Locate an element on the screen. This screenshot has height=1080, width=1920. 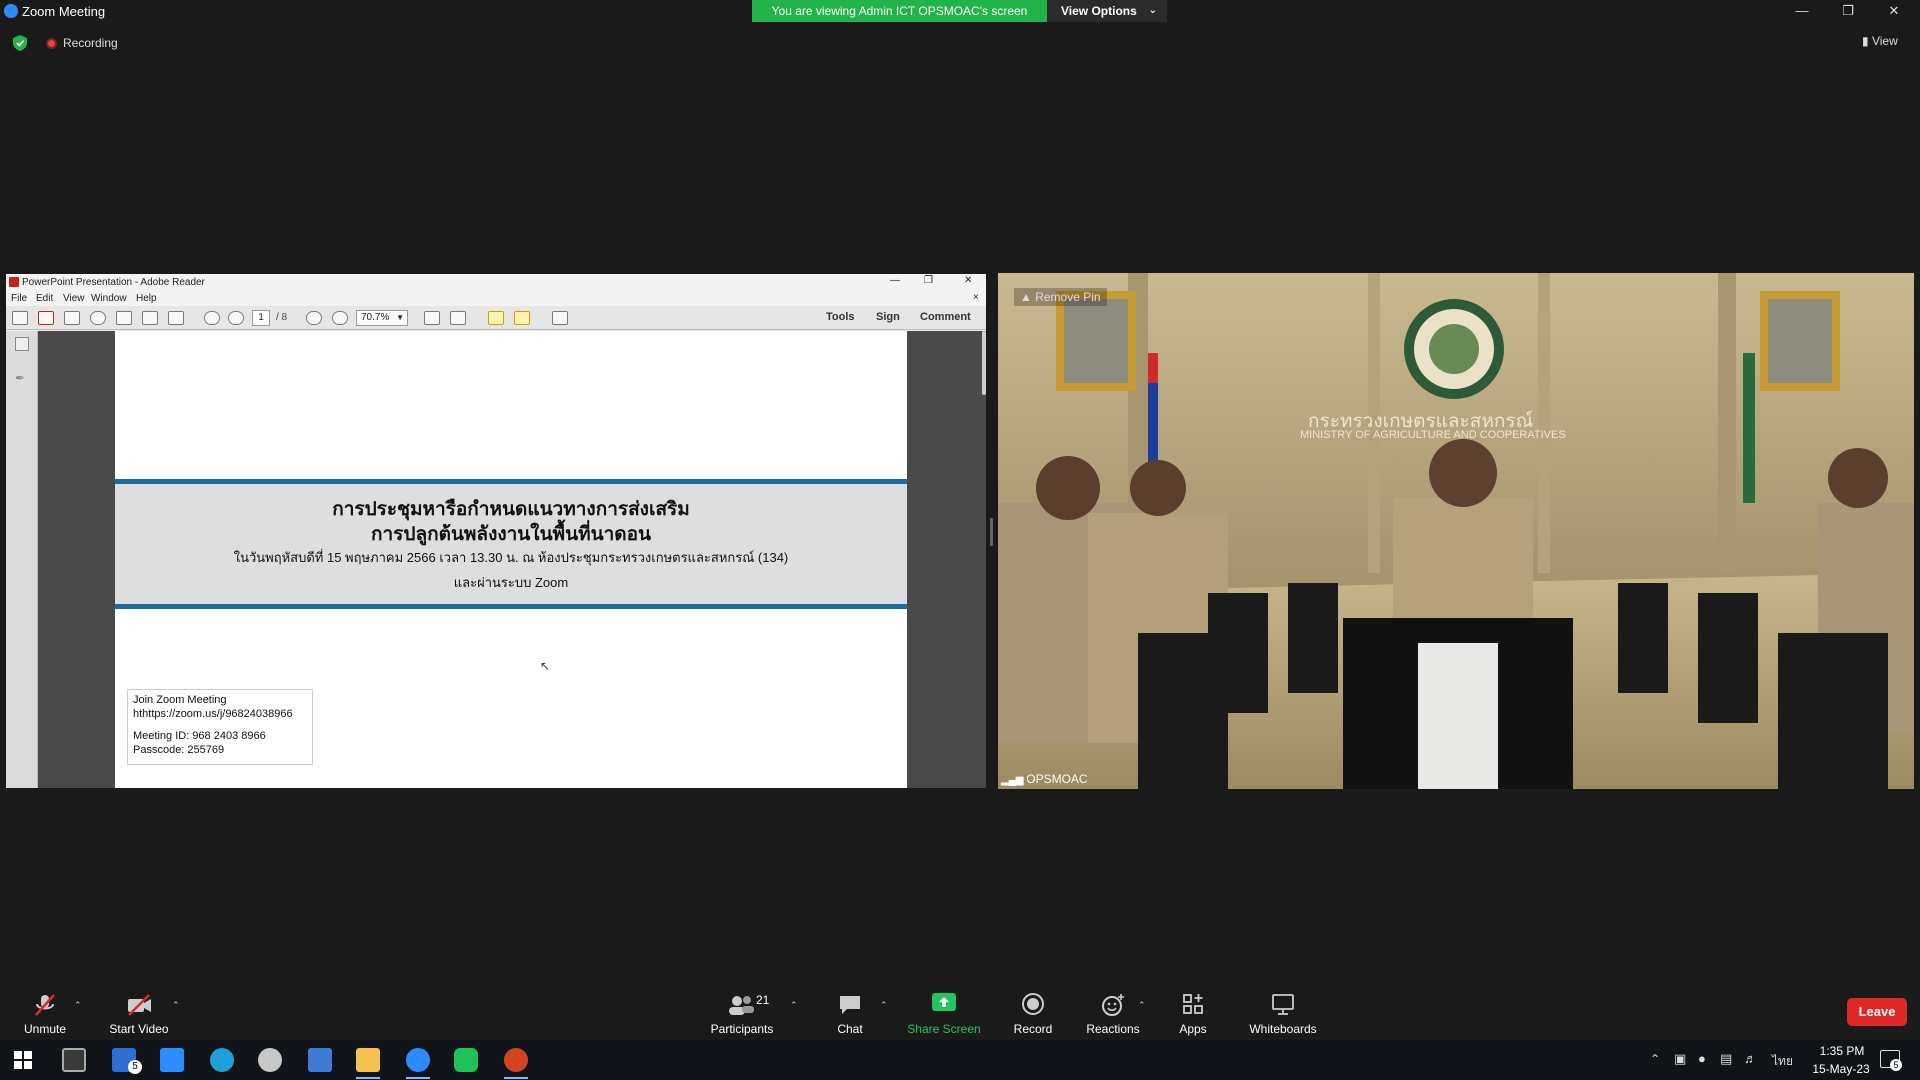
view-layout-button: ▮ View is located at coordinates (1880, 41).